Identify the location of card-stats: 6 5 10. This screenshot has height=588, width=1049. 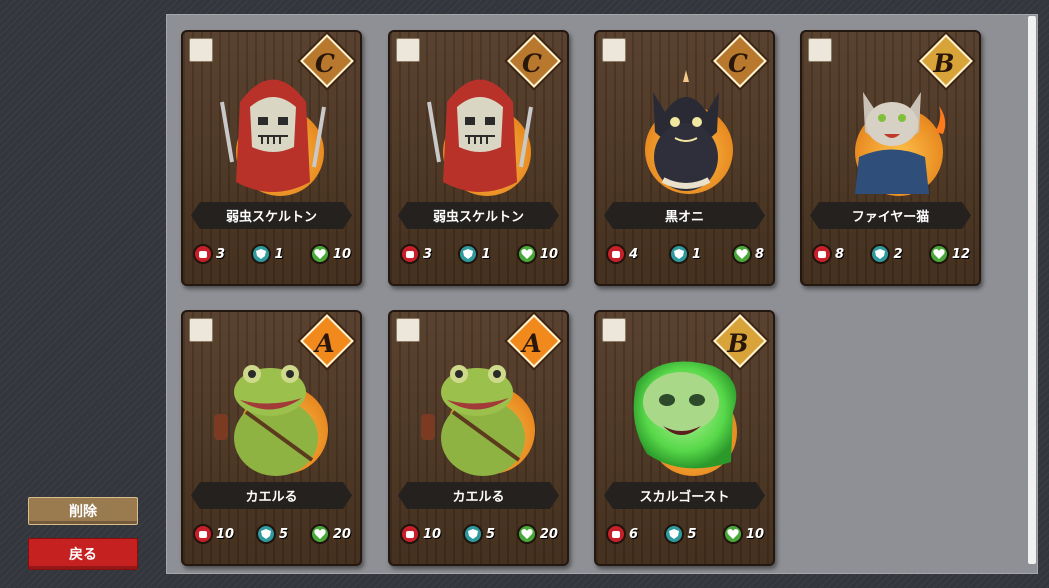
(685, 534).